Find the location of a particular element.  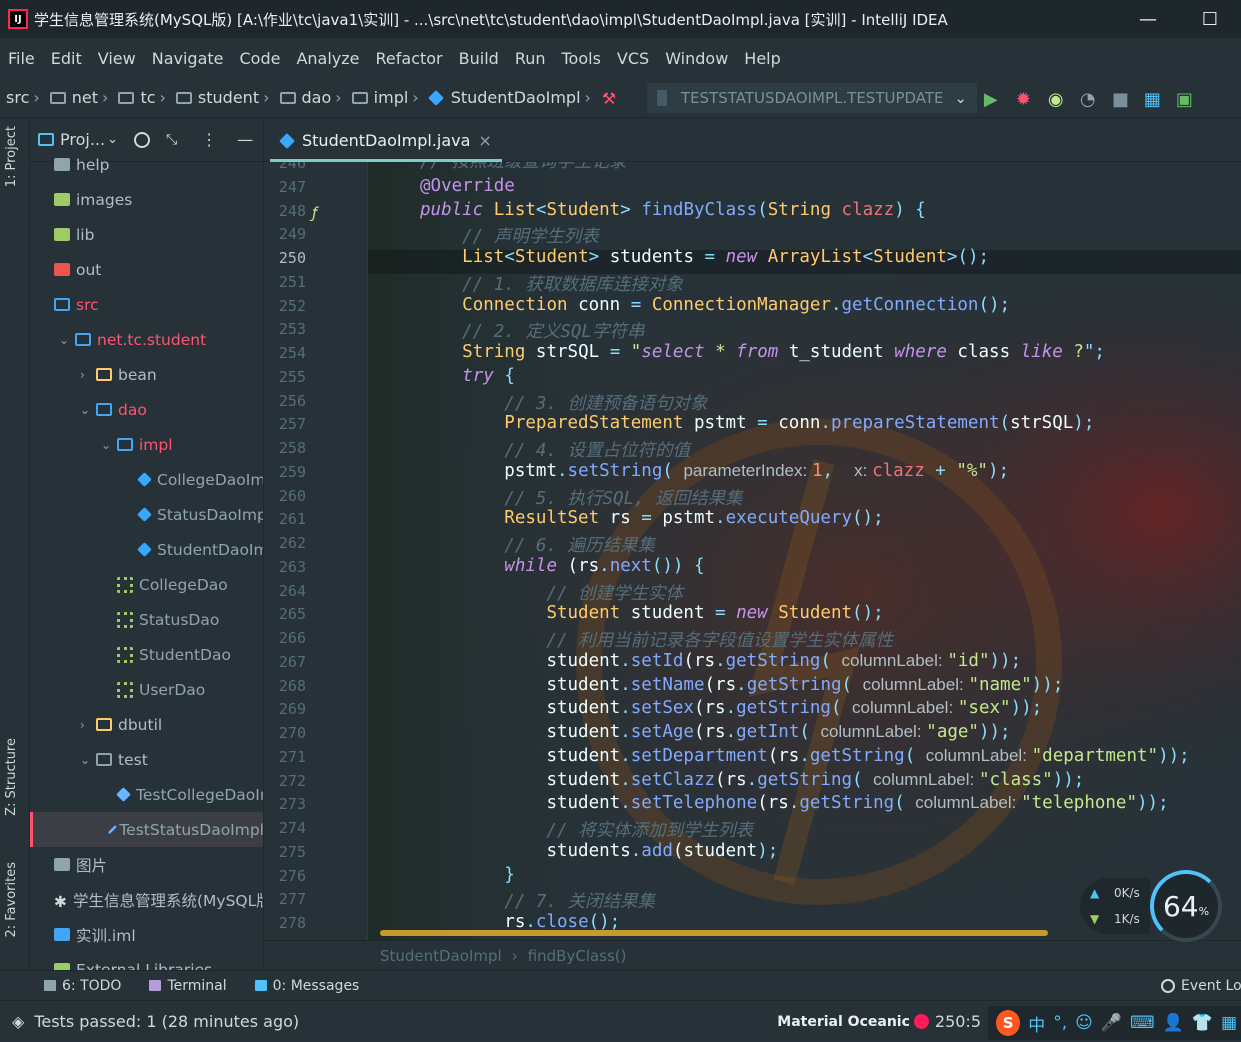

tree-item: StatusDao is located at coordinates (160, 619).